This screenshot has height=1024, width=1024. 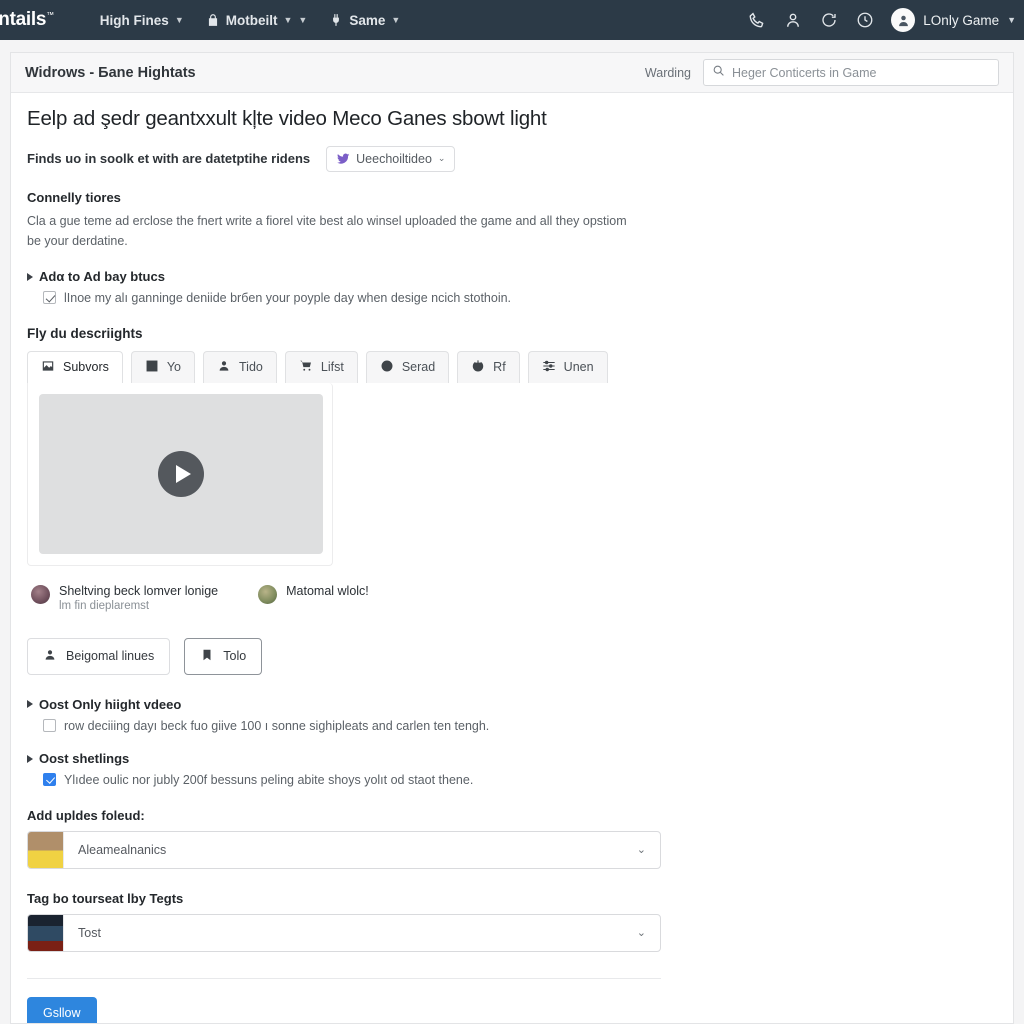 I want to click on tab-lifst: Lifst, so click(x=321, y=366).